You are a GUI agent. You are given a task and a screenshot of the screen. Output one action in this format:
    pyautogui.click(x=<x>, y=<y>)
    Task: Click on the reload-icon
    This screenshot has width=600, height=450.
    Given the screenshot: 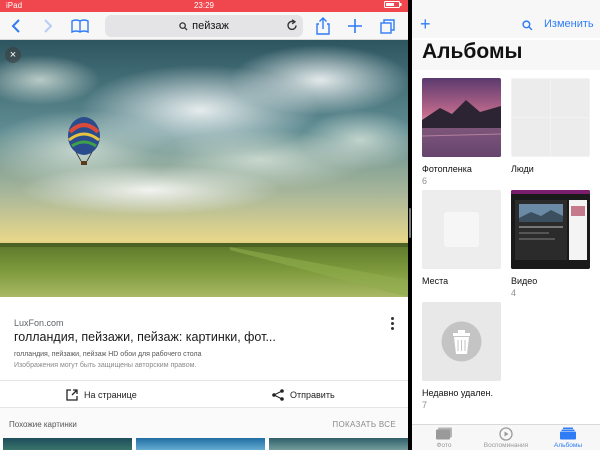 What is the action you would take?
    pyautogui.click(x=292, y=28)
    